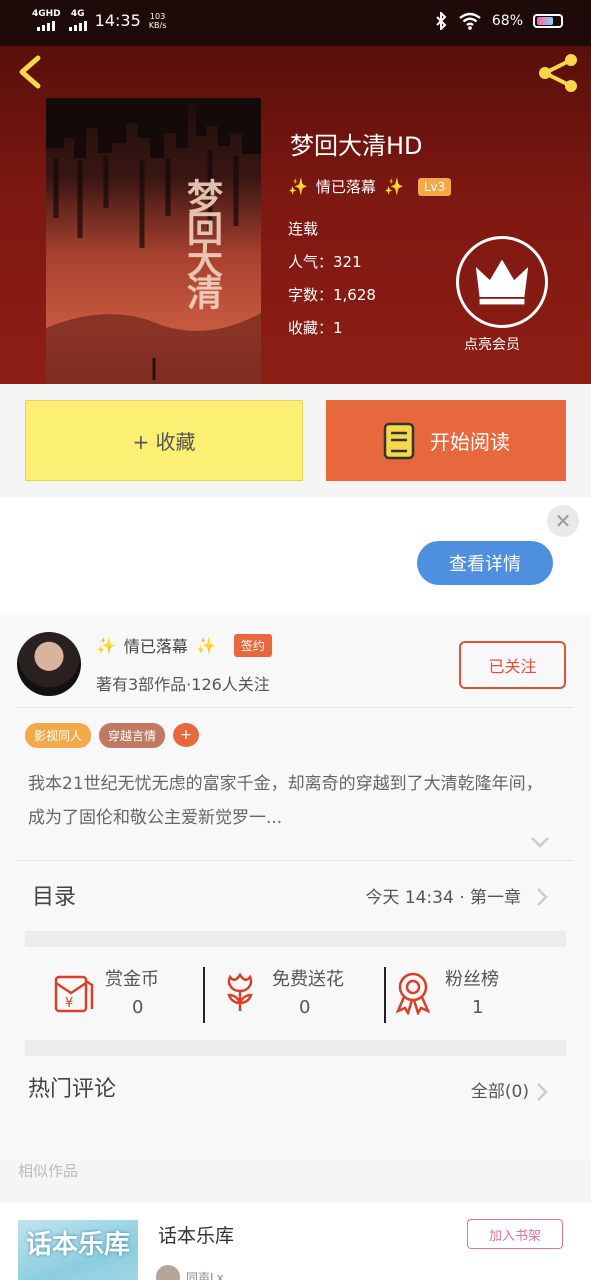  I want to click on battery-percent: 68%, so click(507, 21).